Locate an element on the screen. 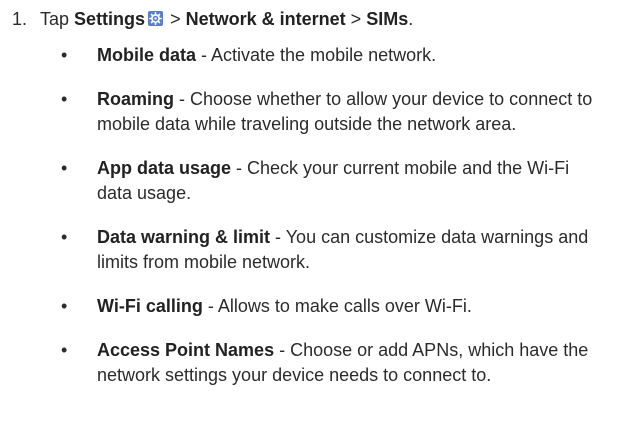  item-term: Roaming is located at coordinates (136, 99).